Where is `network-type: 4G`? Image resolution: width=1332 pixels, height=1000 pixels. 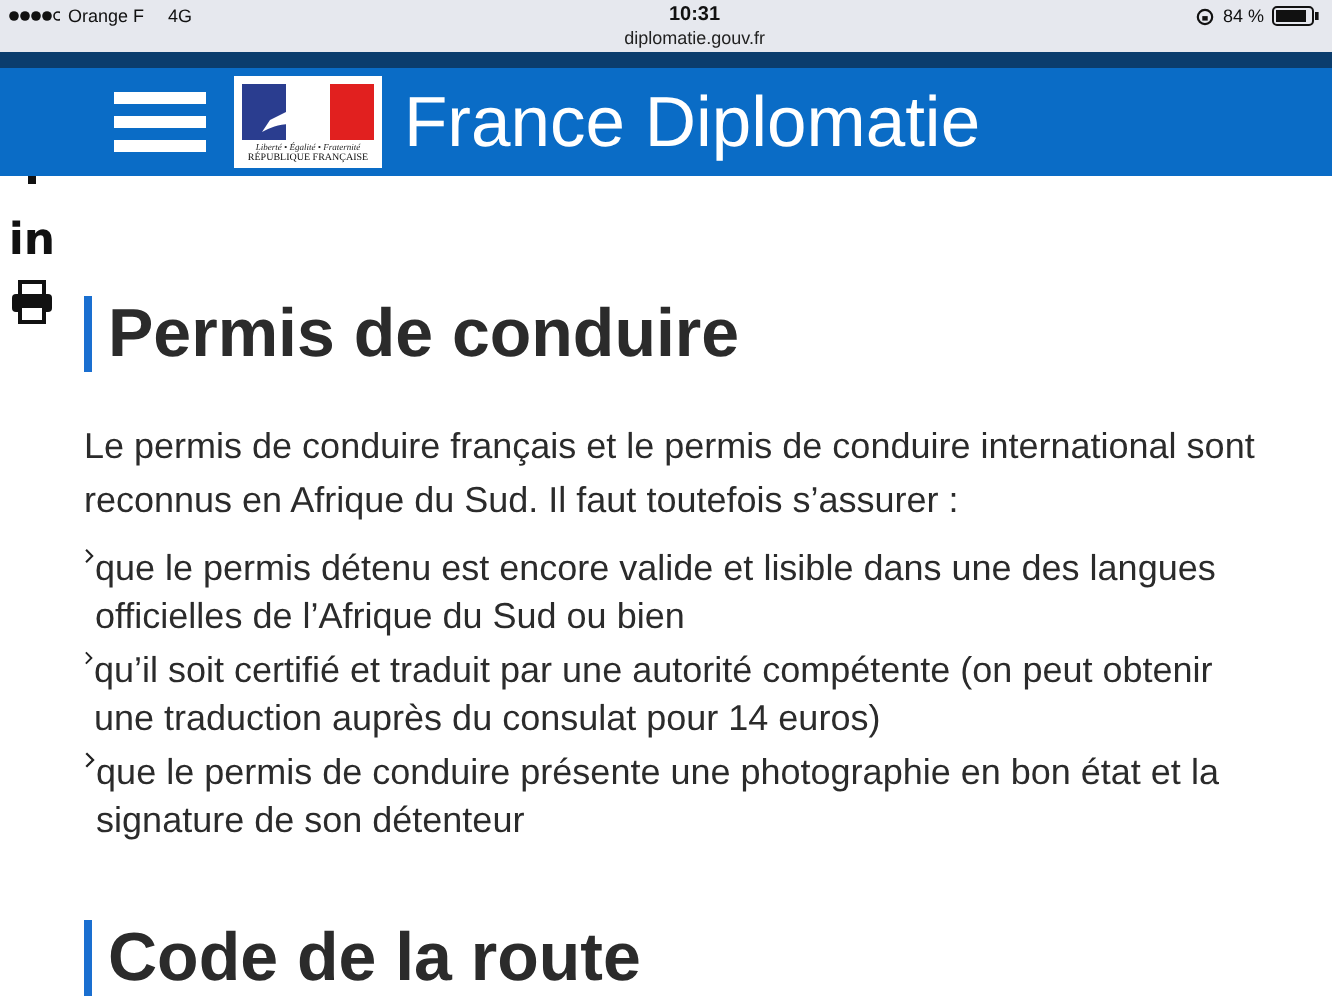
network-type: 4G is located at coordinates (180, 16).